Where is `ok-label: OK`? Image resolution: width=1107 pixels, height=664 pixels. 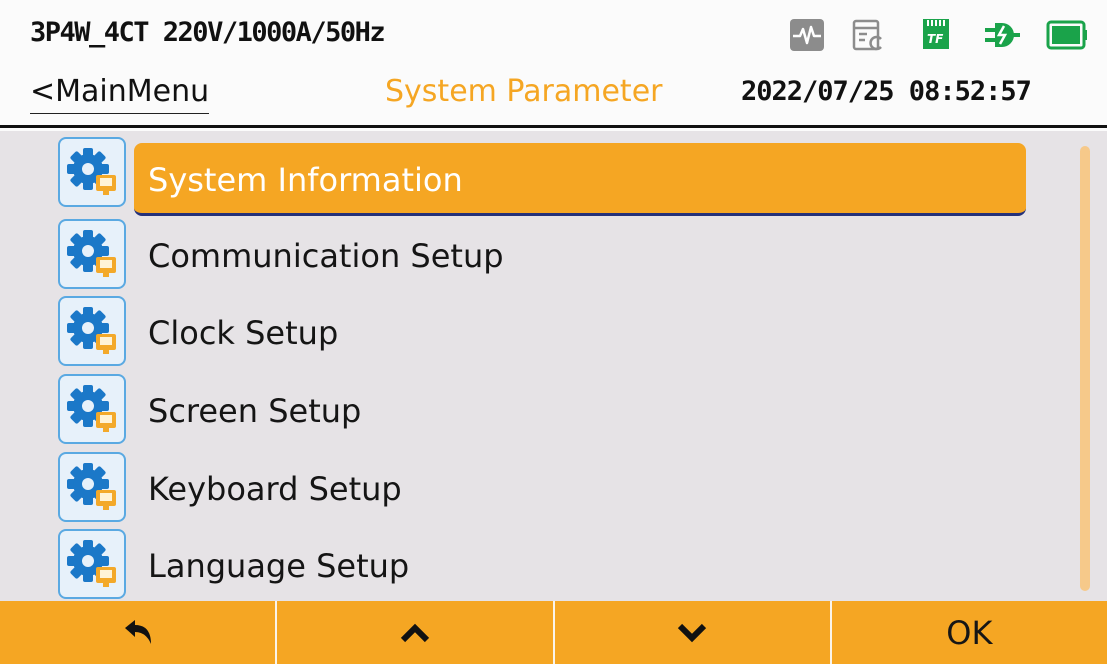
ok-label: OK is located at coordinates (969, 632).